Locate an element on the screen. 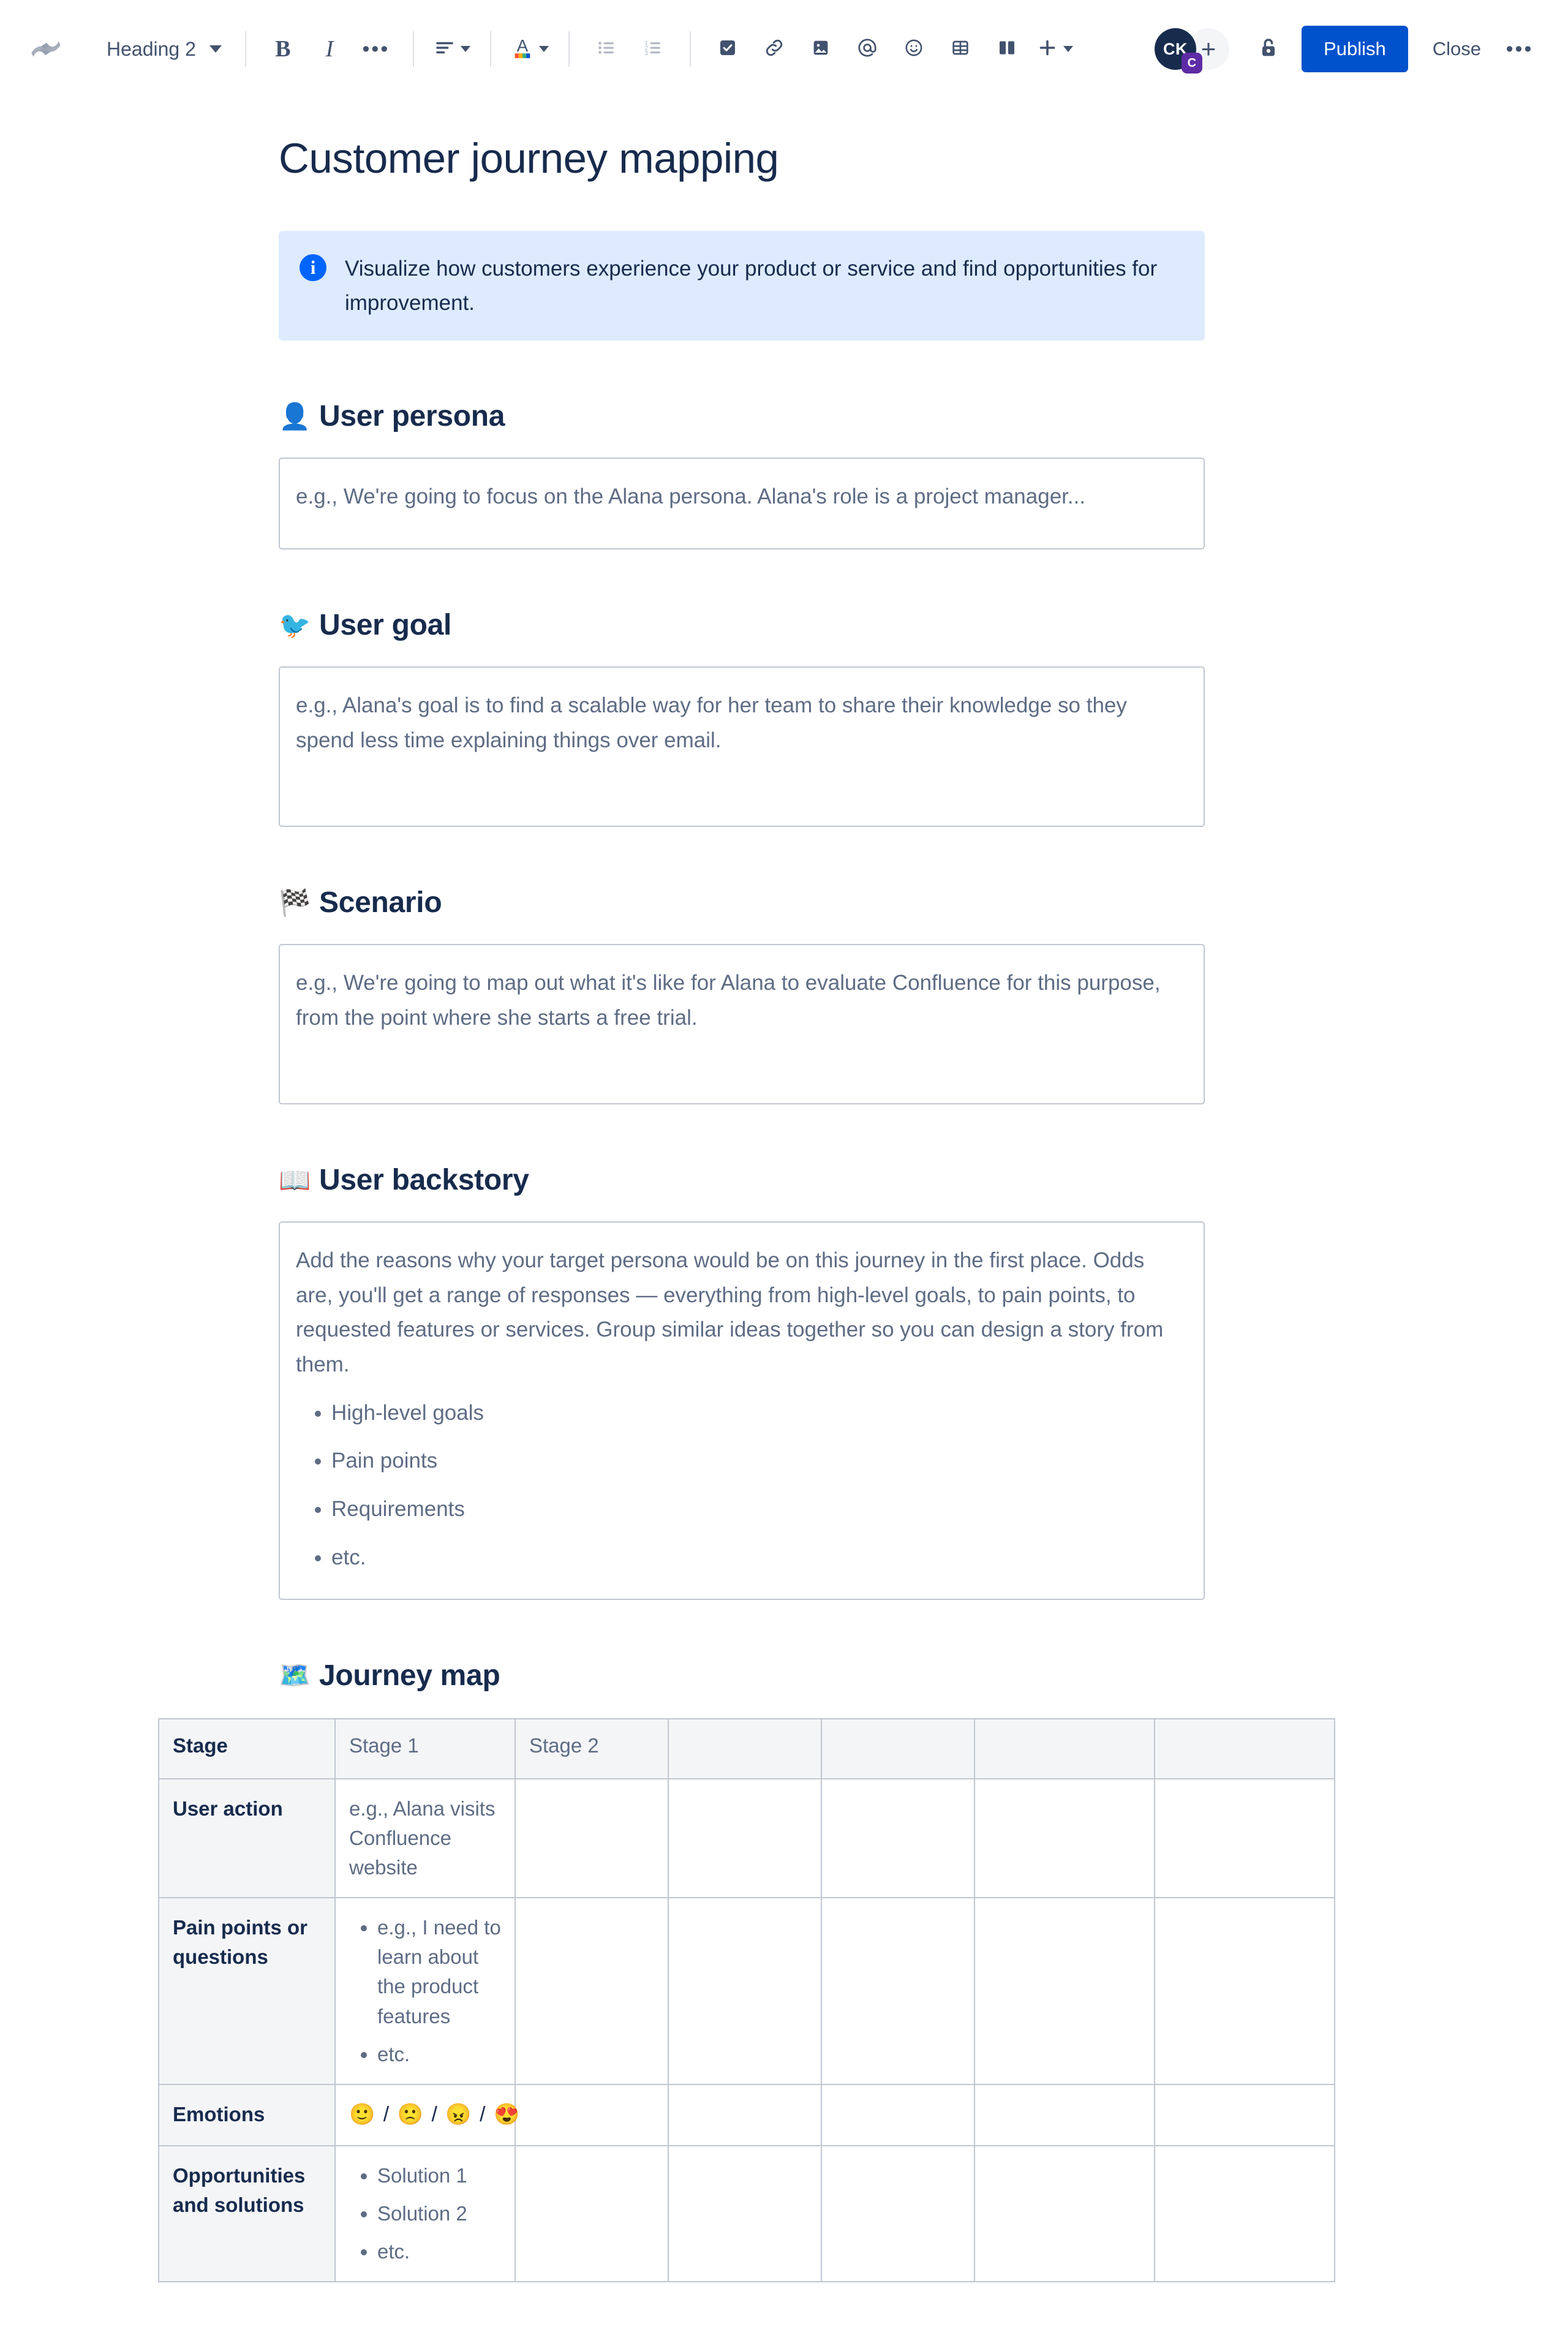  collaborator-avatars: CK C + is located at coordinates (1192, 51).